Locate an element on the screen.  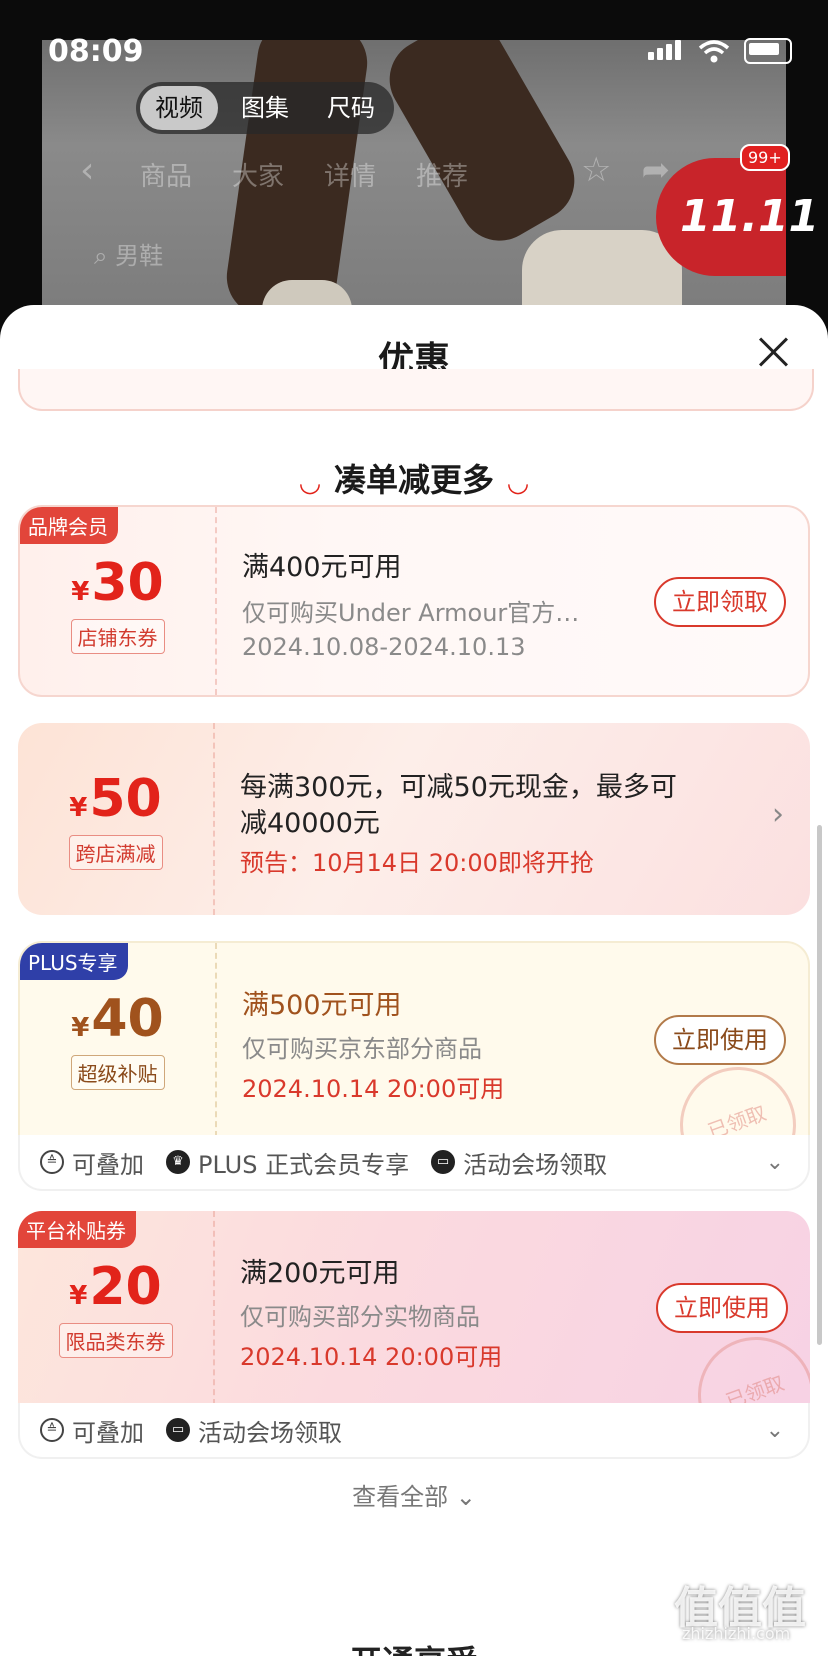
coupon-threshold: 满400元可用 is located at coordinates (322, 567).